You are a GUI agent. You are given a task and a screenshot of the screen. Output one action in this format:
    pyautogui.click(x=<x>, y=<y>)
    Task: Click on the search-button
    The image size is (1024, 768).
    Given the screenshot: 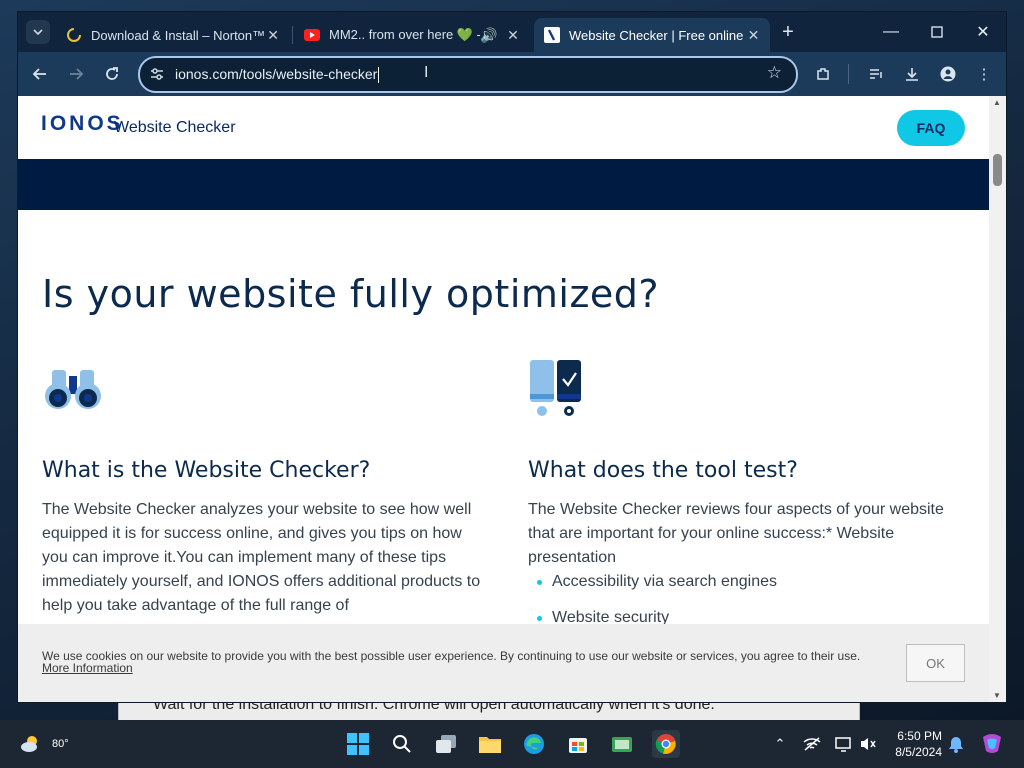 What is the action you would take?
    pyautogui.click(x=402, y=744)
    